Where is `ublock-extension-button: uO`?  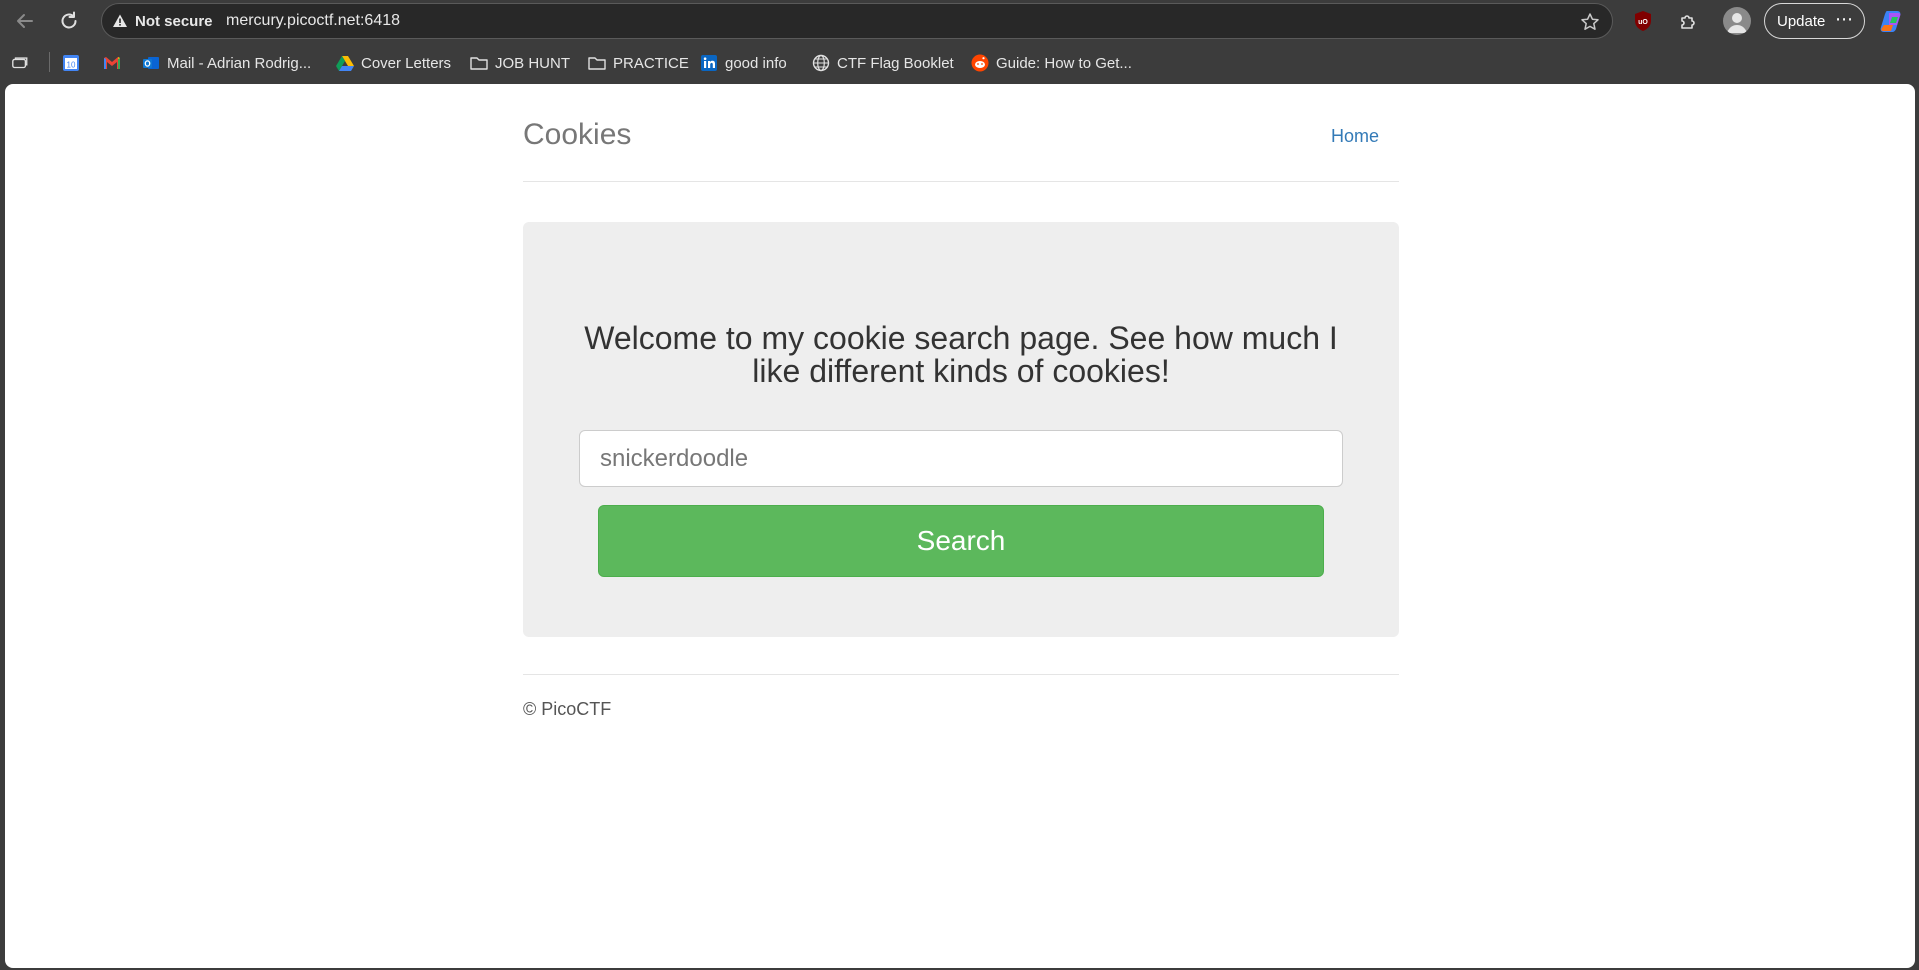 ublock-extension-button: uO is located at coordinates (1643, 21).